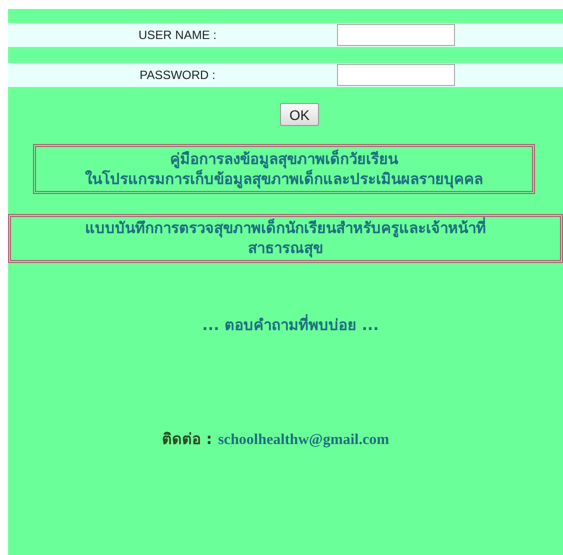 This screenshot has height=555, width=563. Describe the element at coordinates (176, 35) in the screenshot. I see `field-label: USER NAME :` at that location.